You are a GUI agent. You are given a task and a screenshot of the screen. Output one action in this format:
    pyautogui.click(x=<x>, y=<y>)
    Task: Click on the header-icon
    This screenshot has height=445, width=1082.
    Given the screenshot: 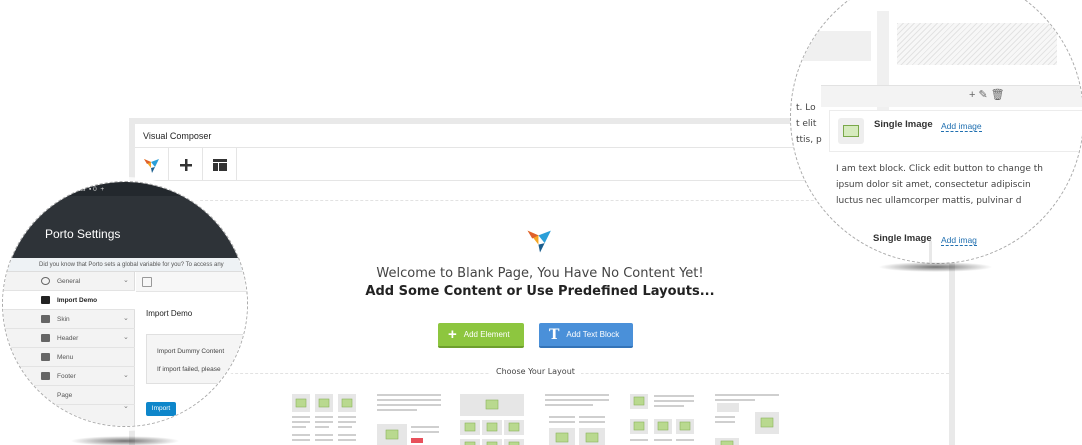 What is the action you would take?
    pyautogui.click(x=45, y=338)
    